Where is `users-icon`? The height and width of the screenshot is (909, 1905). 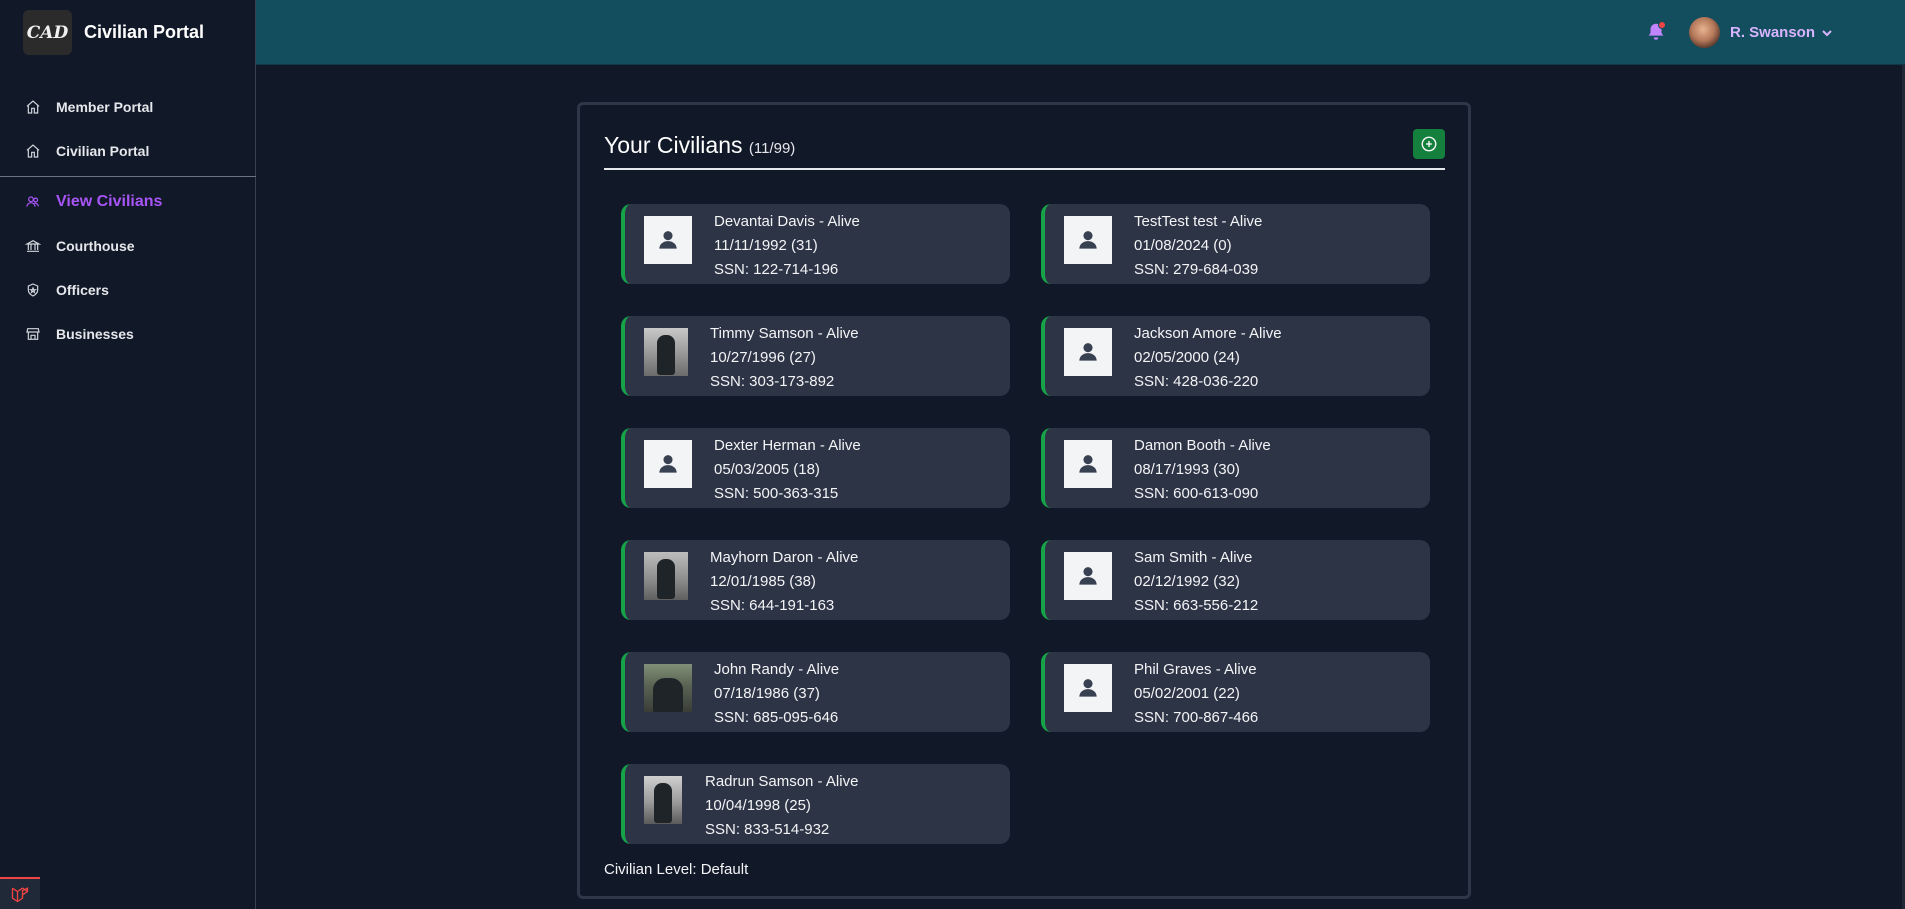
users-icon is located at coordinates (32, 201).